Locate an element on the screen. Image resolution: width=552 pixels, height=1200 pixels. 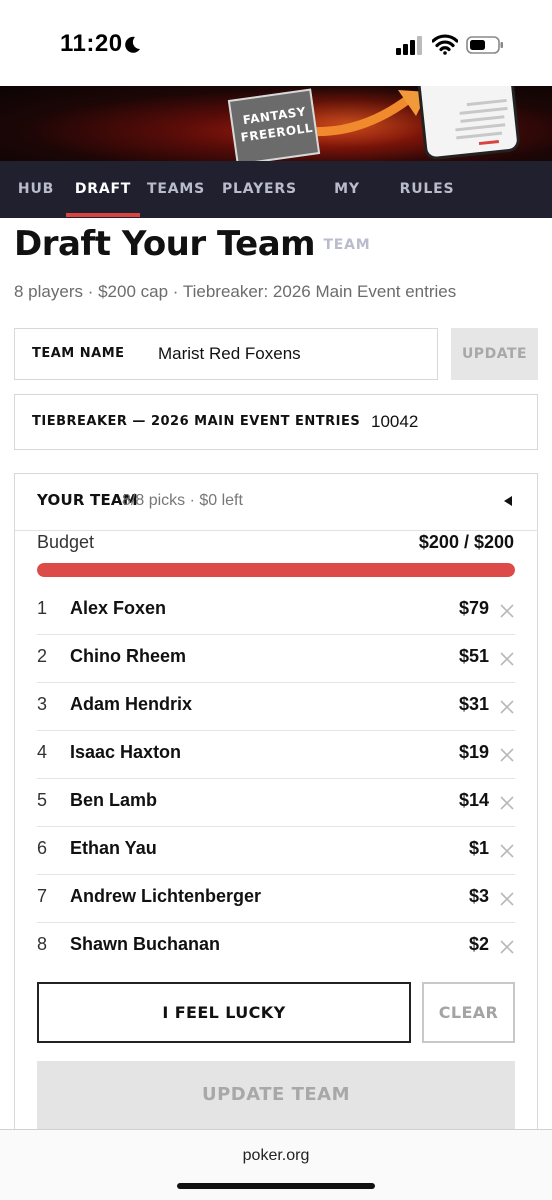
browser-address-bar: poker.org is located at coordinates (276, 1164).